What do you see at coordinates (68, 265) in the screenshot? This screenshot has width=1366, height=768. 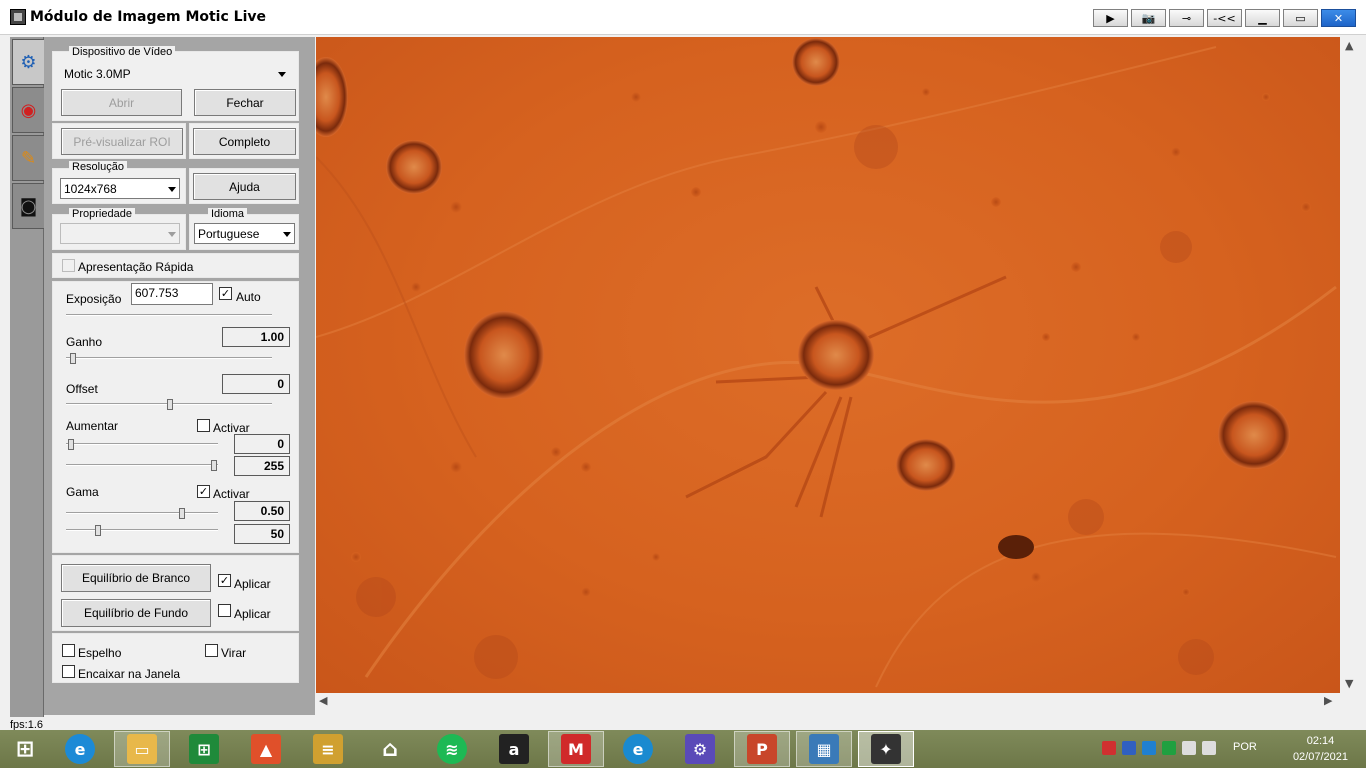 I see `quick-display-checkbox` at bounding box center [68, 265].